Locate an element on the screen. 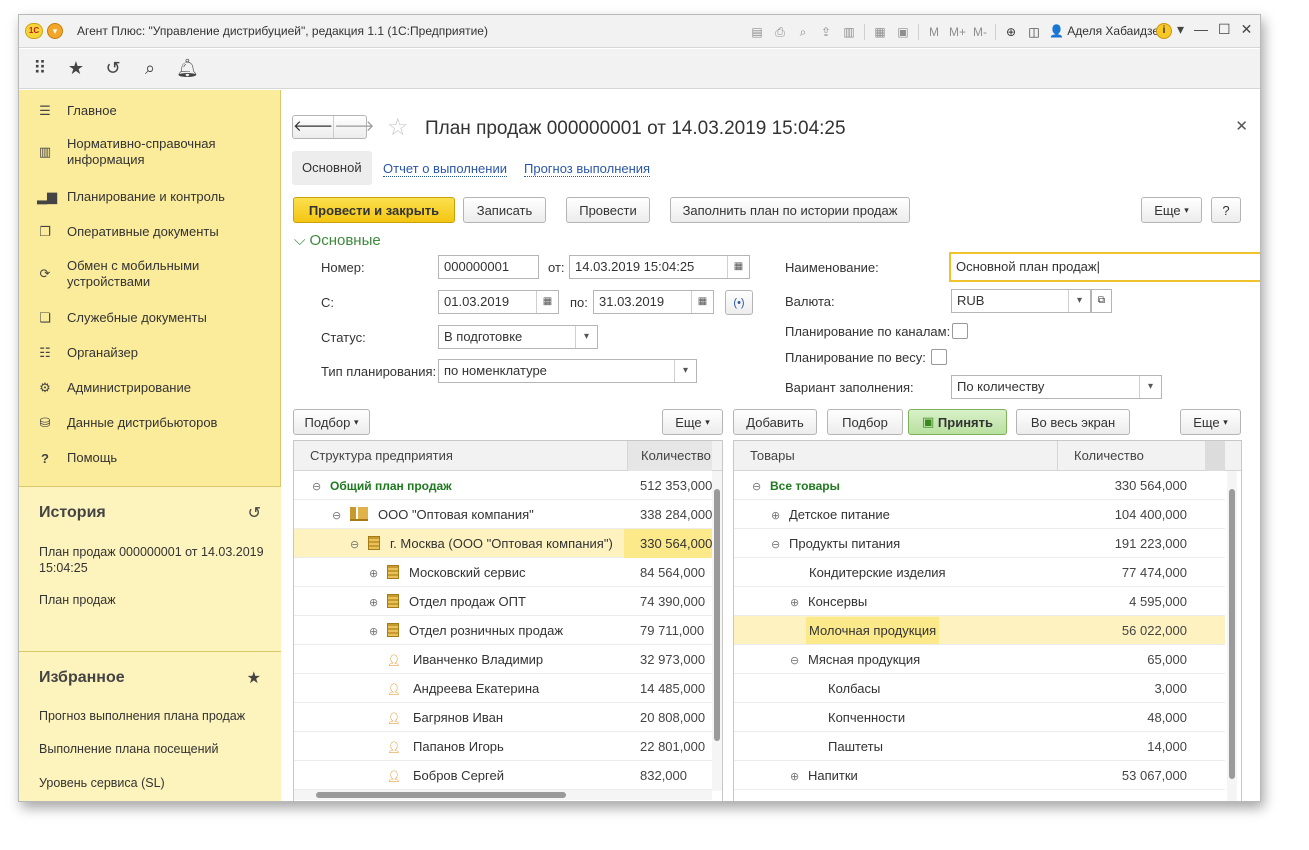  table-row: 👤︎ Папанов Игорь 22 801,000 is located at coordinates (503, 746).